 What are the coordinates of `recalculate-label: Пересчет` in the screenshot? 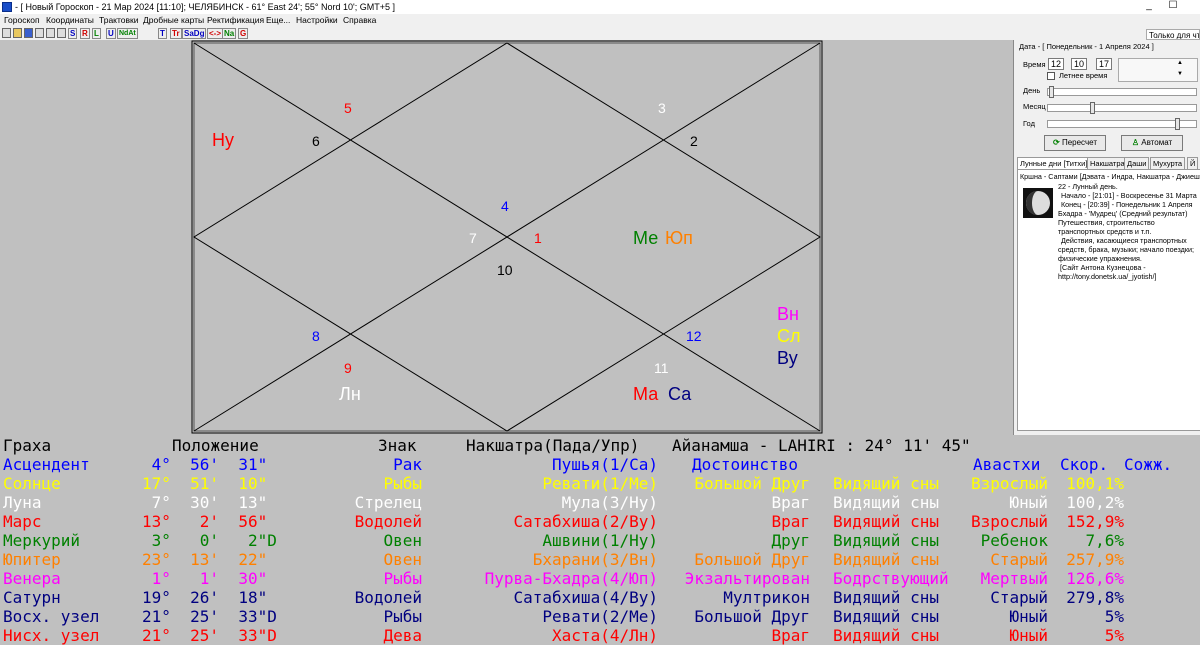 It's located at (1079, 142).